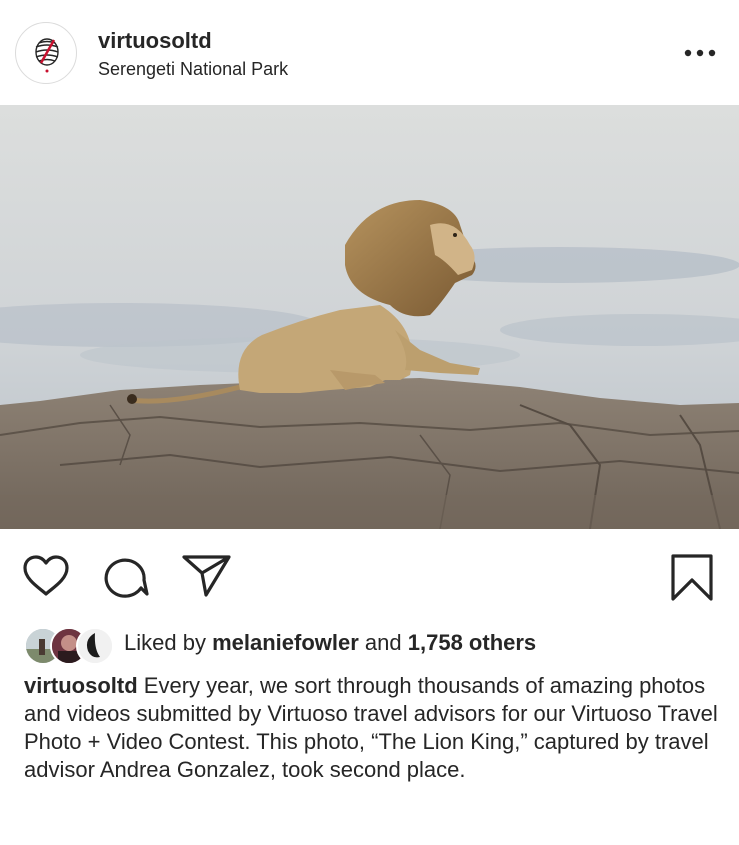 The width and height of the screenshot is (739, 845). Describe the element at coordinates (47, 55) in the screenshot. I see `virtuoso-logo-icon` at that location.